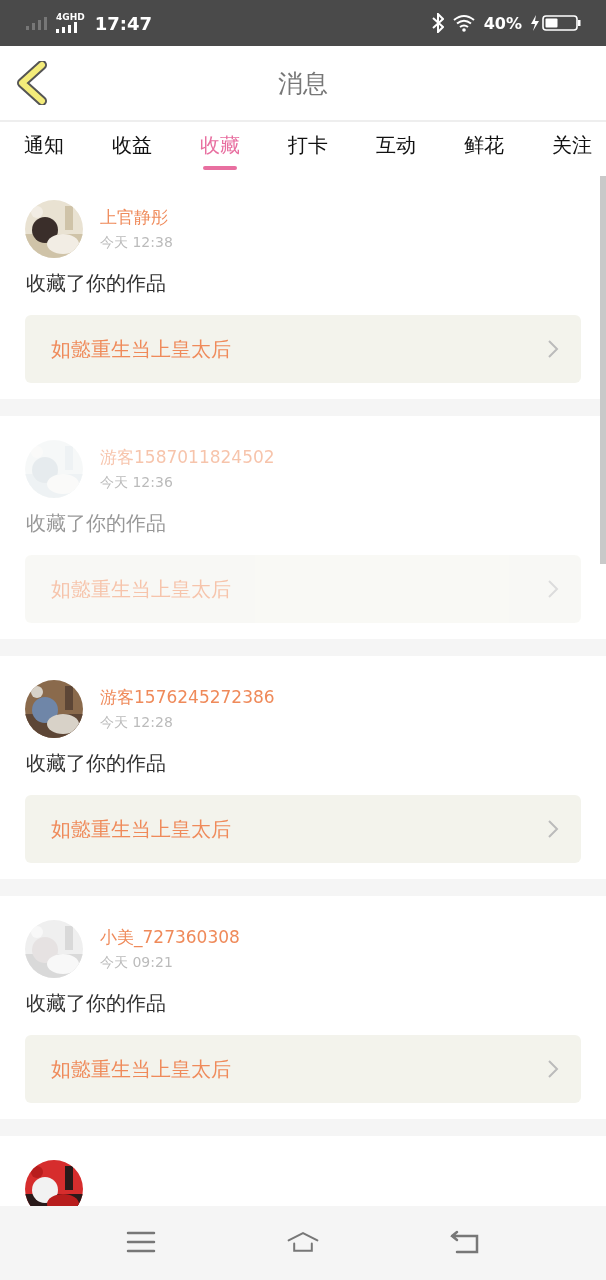 The height and width of the screenshot is (1280, 606). I want to click on wifi-icon, so click(463, 23).